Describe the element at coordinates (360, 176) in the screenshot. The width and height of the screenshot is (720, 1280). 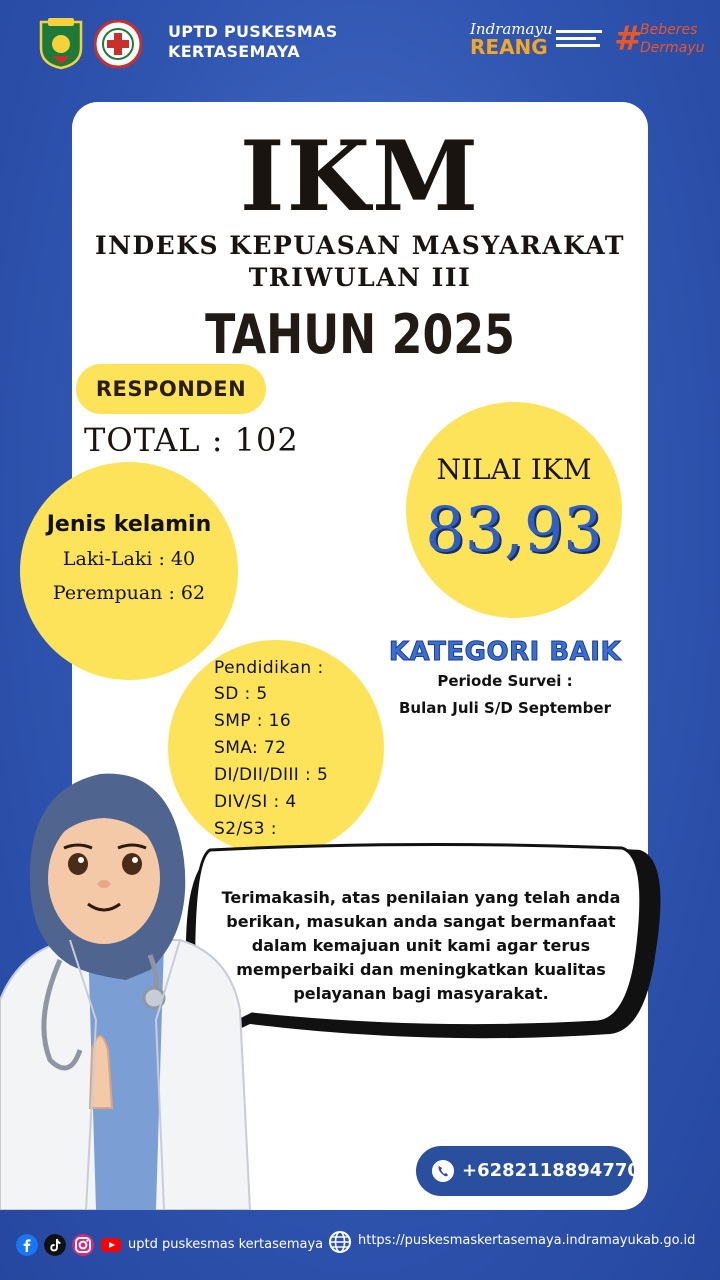
I see `page-title: IKM` at that location.